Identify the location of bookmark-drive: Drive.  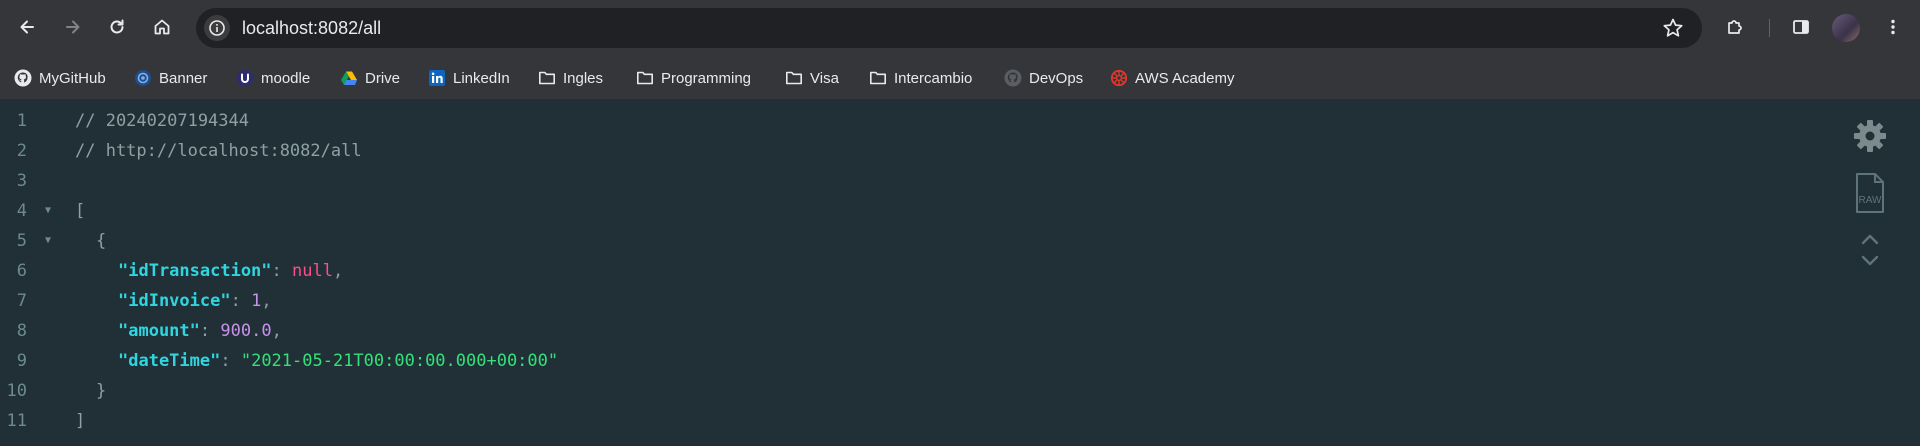
(370, 78).